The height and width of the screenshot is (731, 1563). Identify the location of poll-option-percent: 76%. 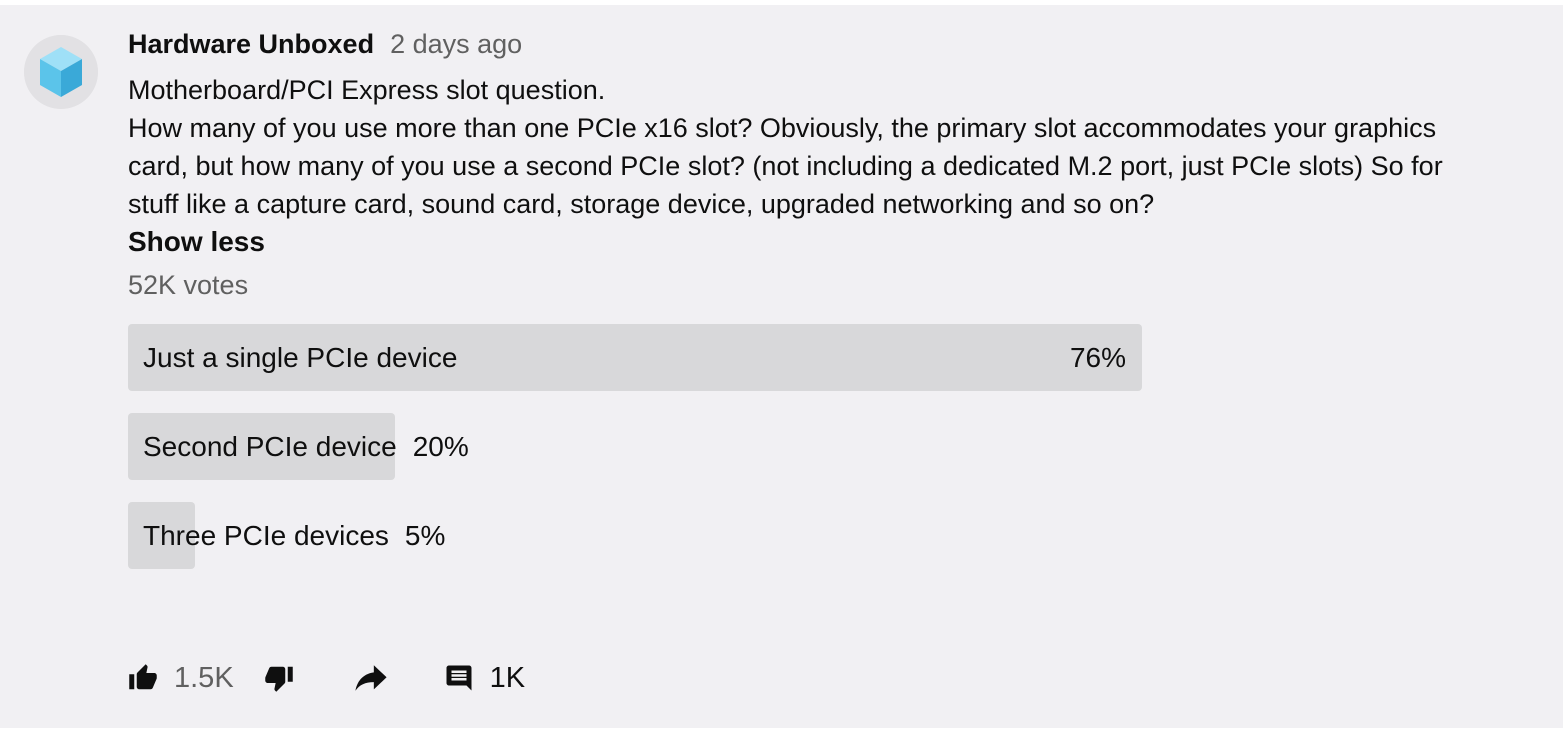
(1097, 357).